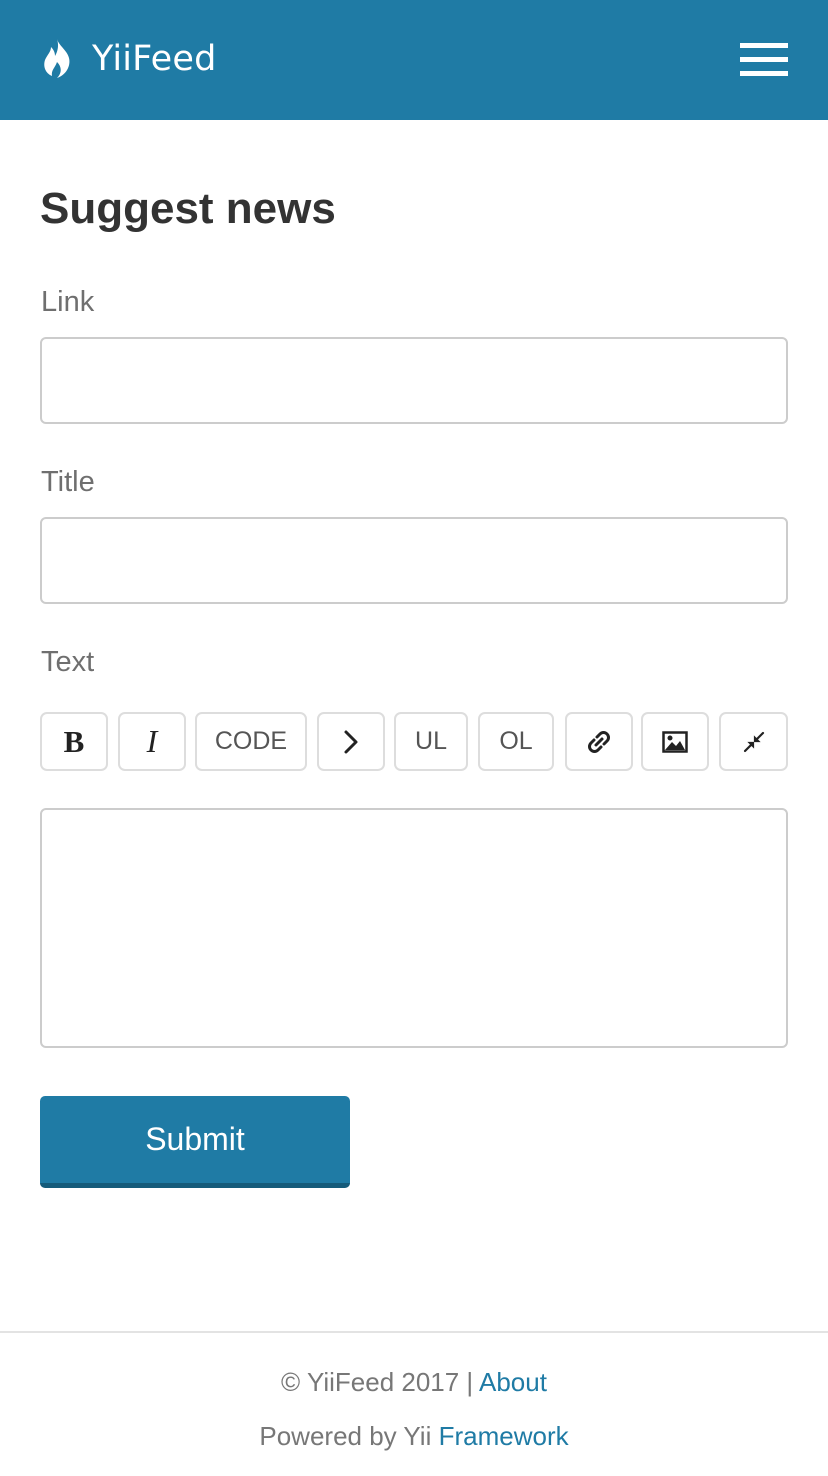 This screenshot has height=1476, width=828. What do you see at coordinates (68, 662) in the screenshot?
I see `text-label: Text` at bounding box center [68, 662].